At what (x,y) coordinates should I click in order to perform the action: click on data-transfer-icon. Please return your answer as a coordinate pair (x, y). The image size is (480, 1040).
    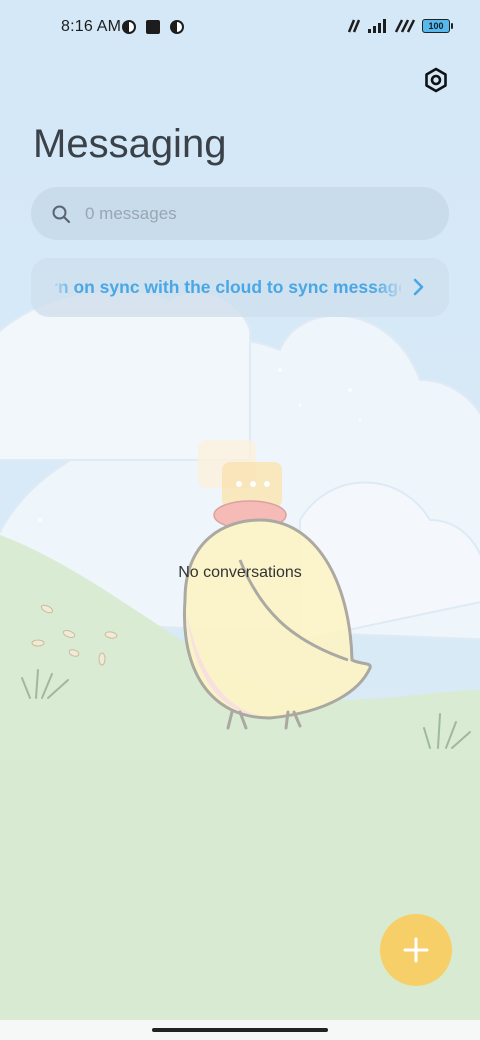
    Looking at the image, I should click on (354, 26).